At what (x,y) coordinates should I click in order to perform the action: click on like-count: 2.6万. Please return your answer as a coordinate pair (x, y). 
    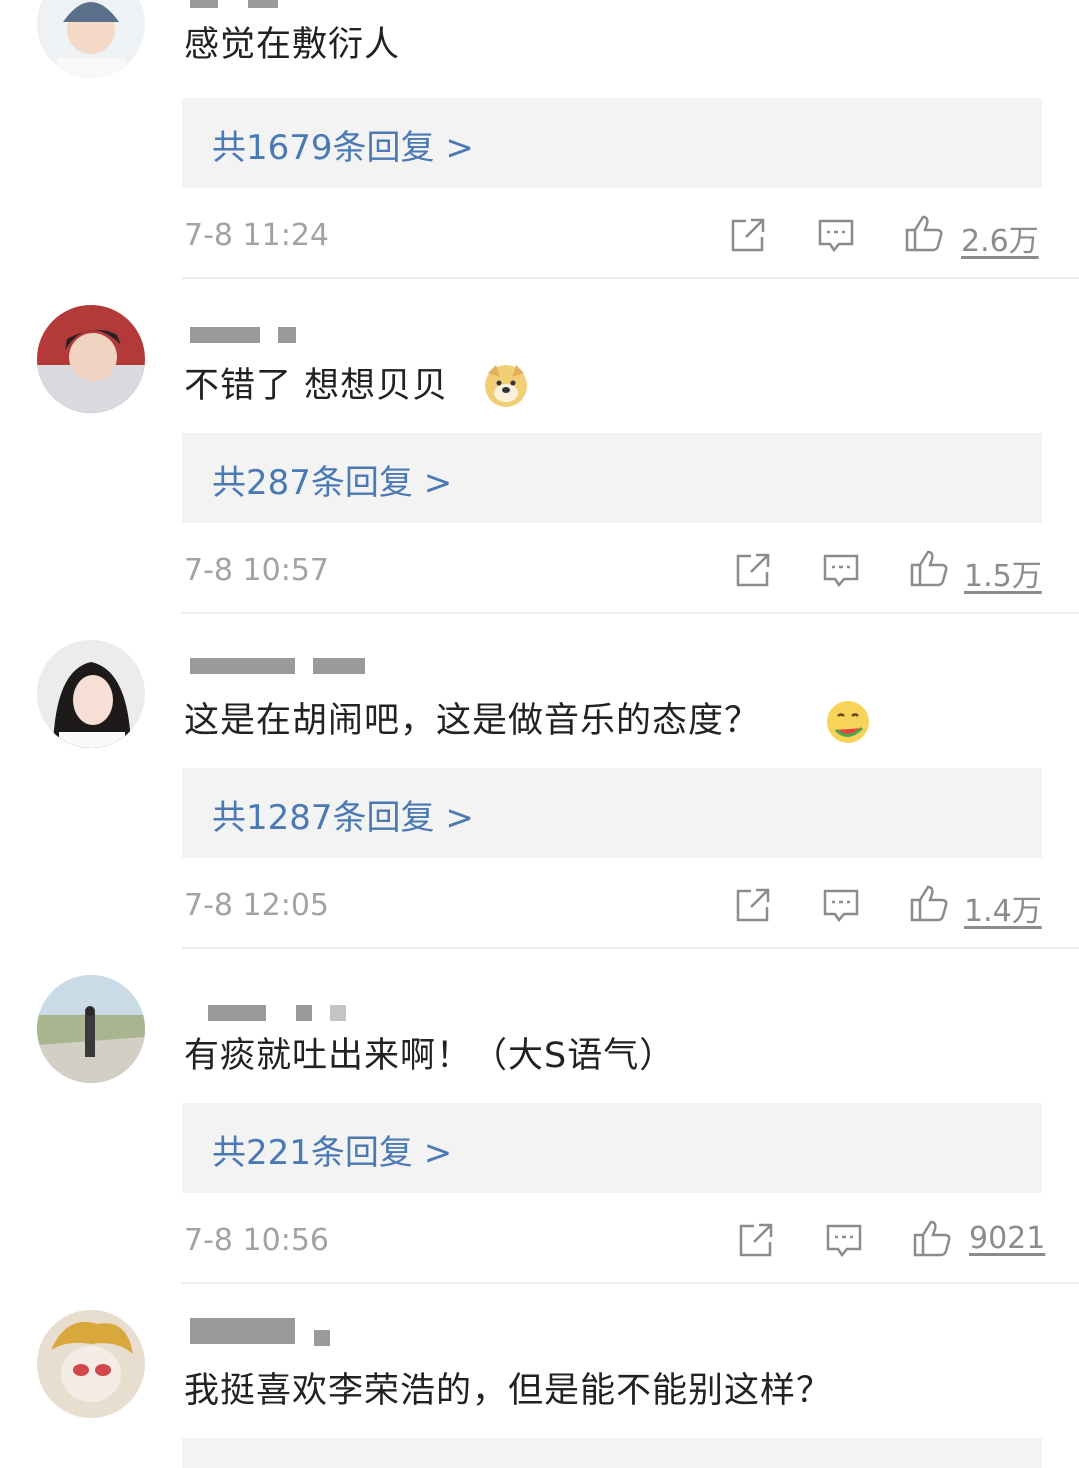
    Looking at the image, I should click on (1000, 238).